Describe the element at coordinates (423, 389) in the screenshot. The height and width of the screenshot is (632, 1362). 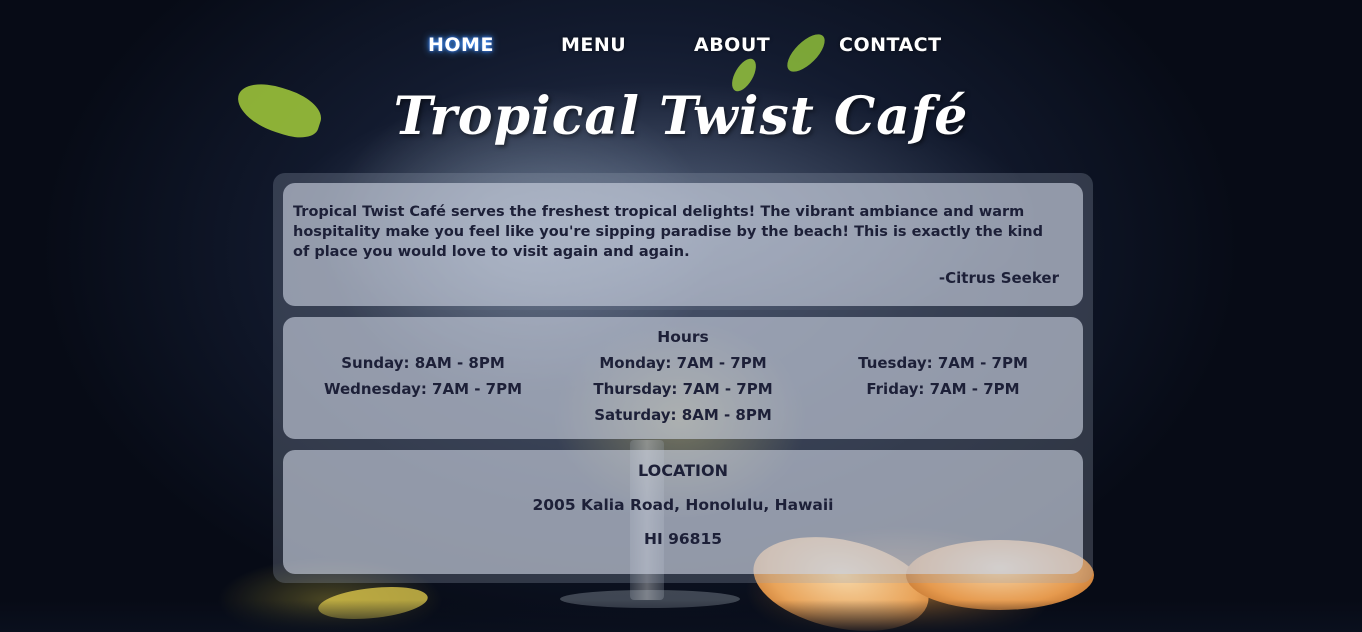
I see `hours-entry-wednesday: Wednesday: 7AM - 7PM` at that location.